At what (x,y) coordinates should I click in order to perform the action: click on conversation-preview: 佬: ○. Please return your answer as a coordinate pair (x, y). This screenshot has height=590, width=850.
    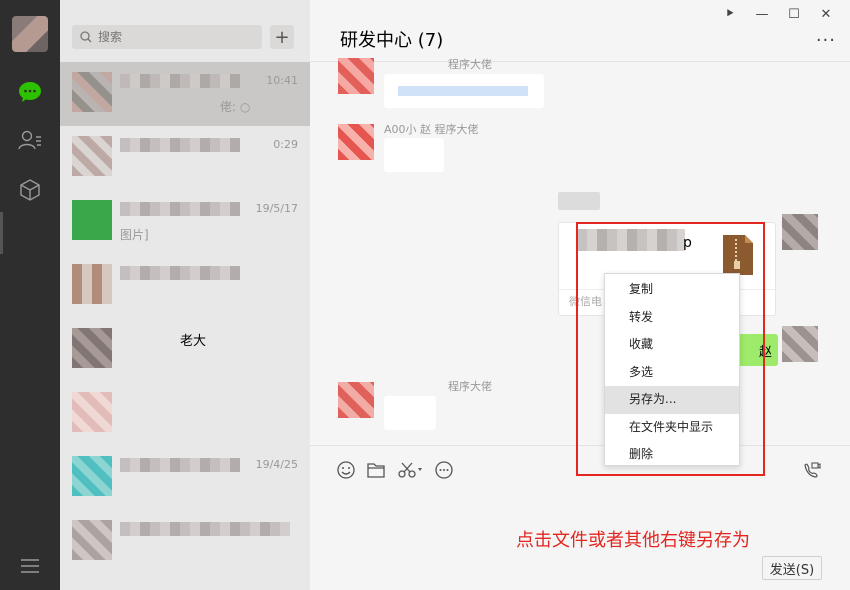
    Looking at the image, I should click on (235, 107).